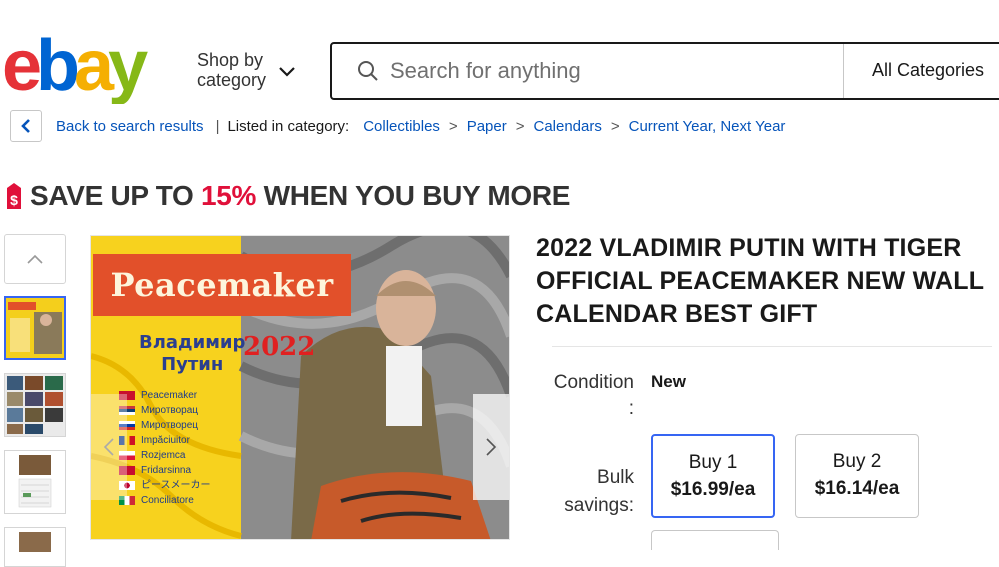 This screenshot has width=999, height=567. I want to click on condition-value: New, so click(668, 381).